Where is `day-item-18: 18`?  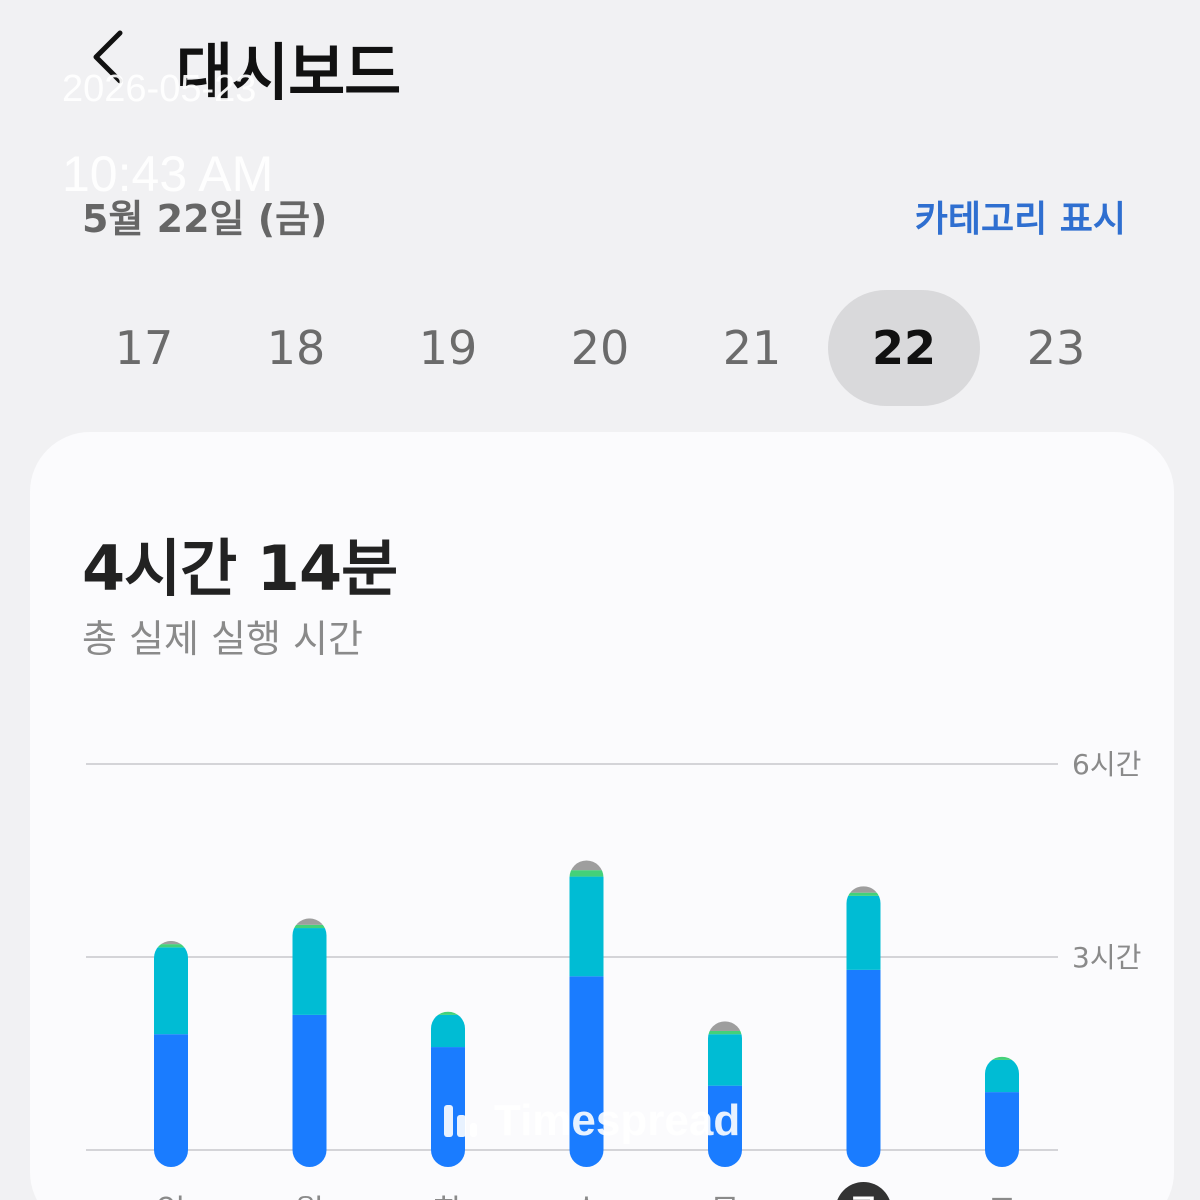
day-item-18: 18 is located at coordinates (296, 348).